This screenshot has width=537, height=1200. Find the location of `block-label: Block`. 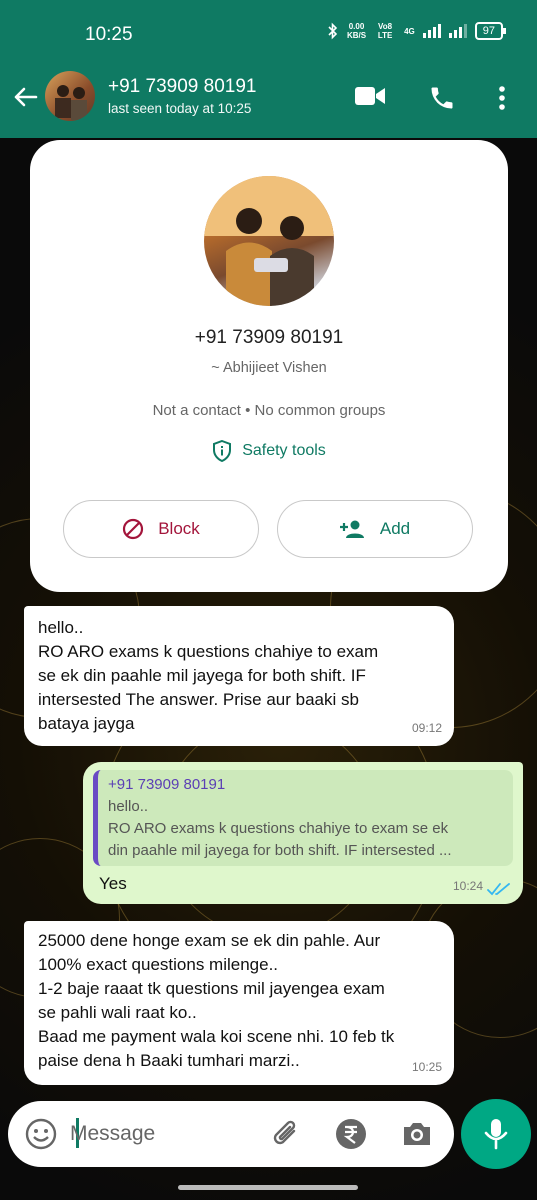

block-label: Block is located at coordinates (179, 528).